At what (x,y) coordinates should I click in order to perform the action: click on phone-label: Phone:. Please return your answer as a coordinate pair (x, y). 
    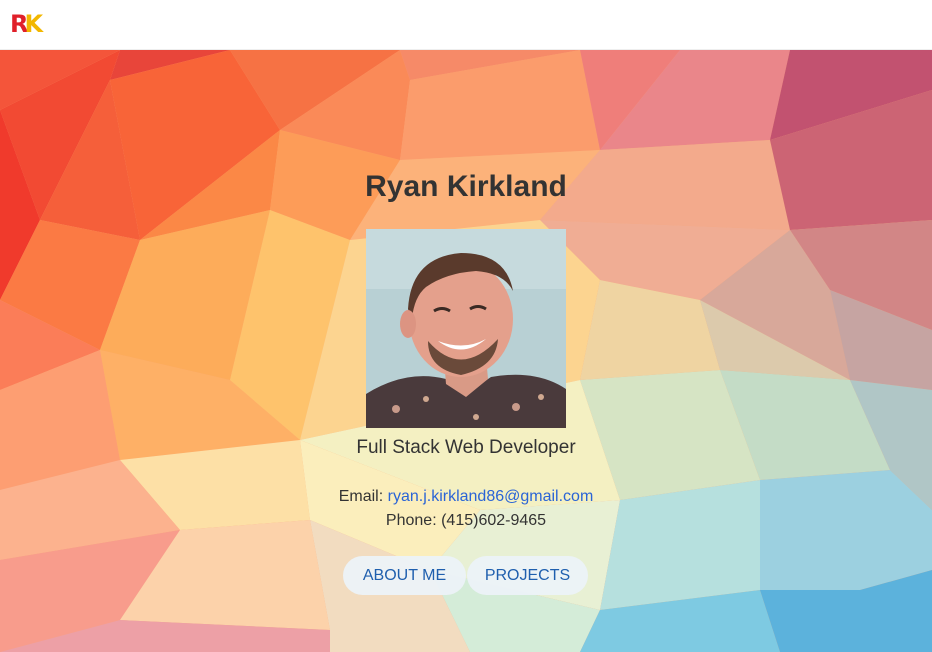
    Looking at the image, I should click on (411, 520).